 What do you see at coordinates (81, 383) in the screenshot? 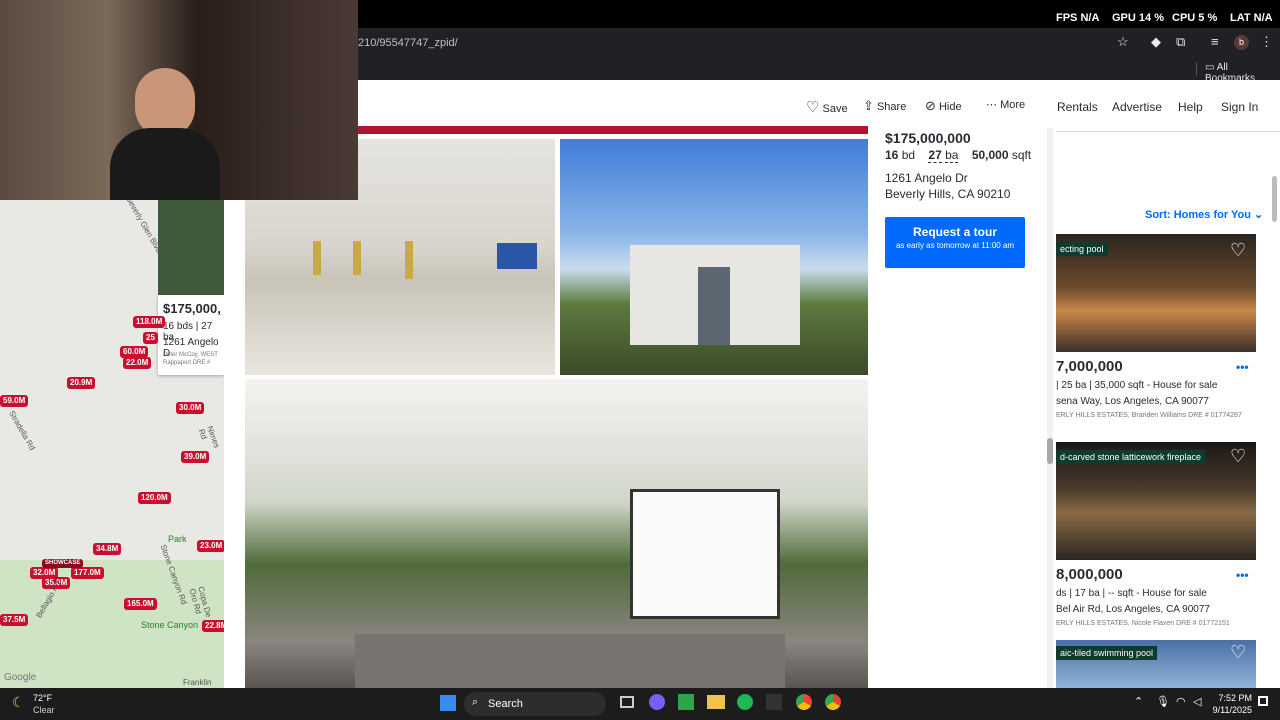
I see `map-price-pin: 20.9M` at bounding box center [81, 383].